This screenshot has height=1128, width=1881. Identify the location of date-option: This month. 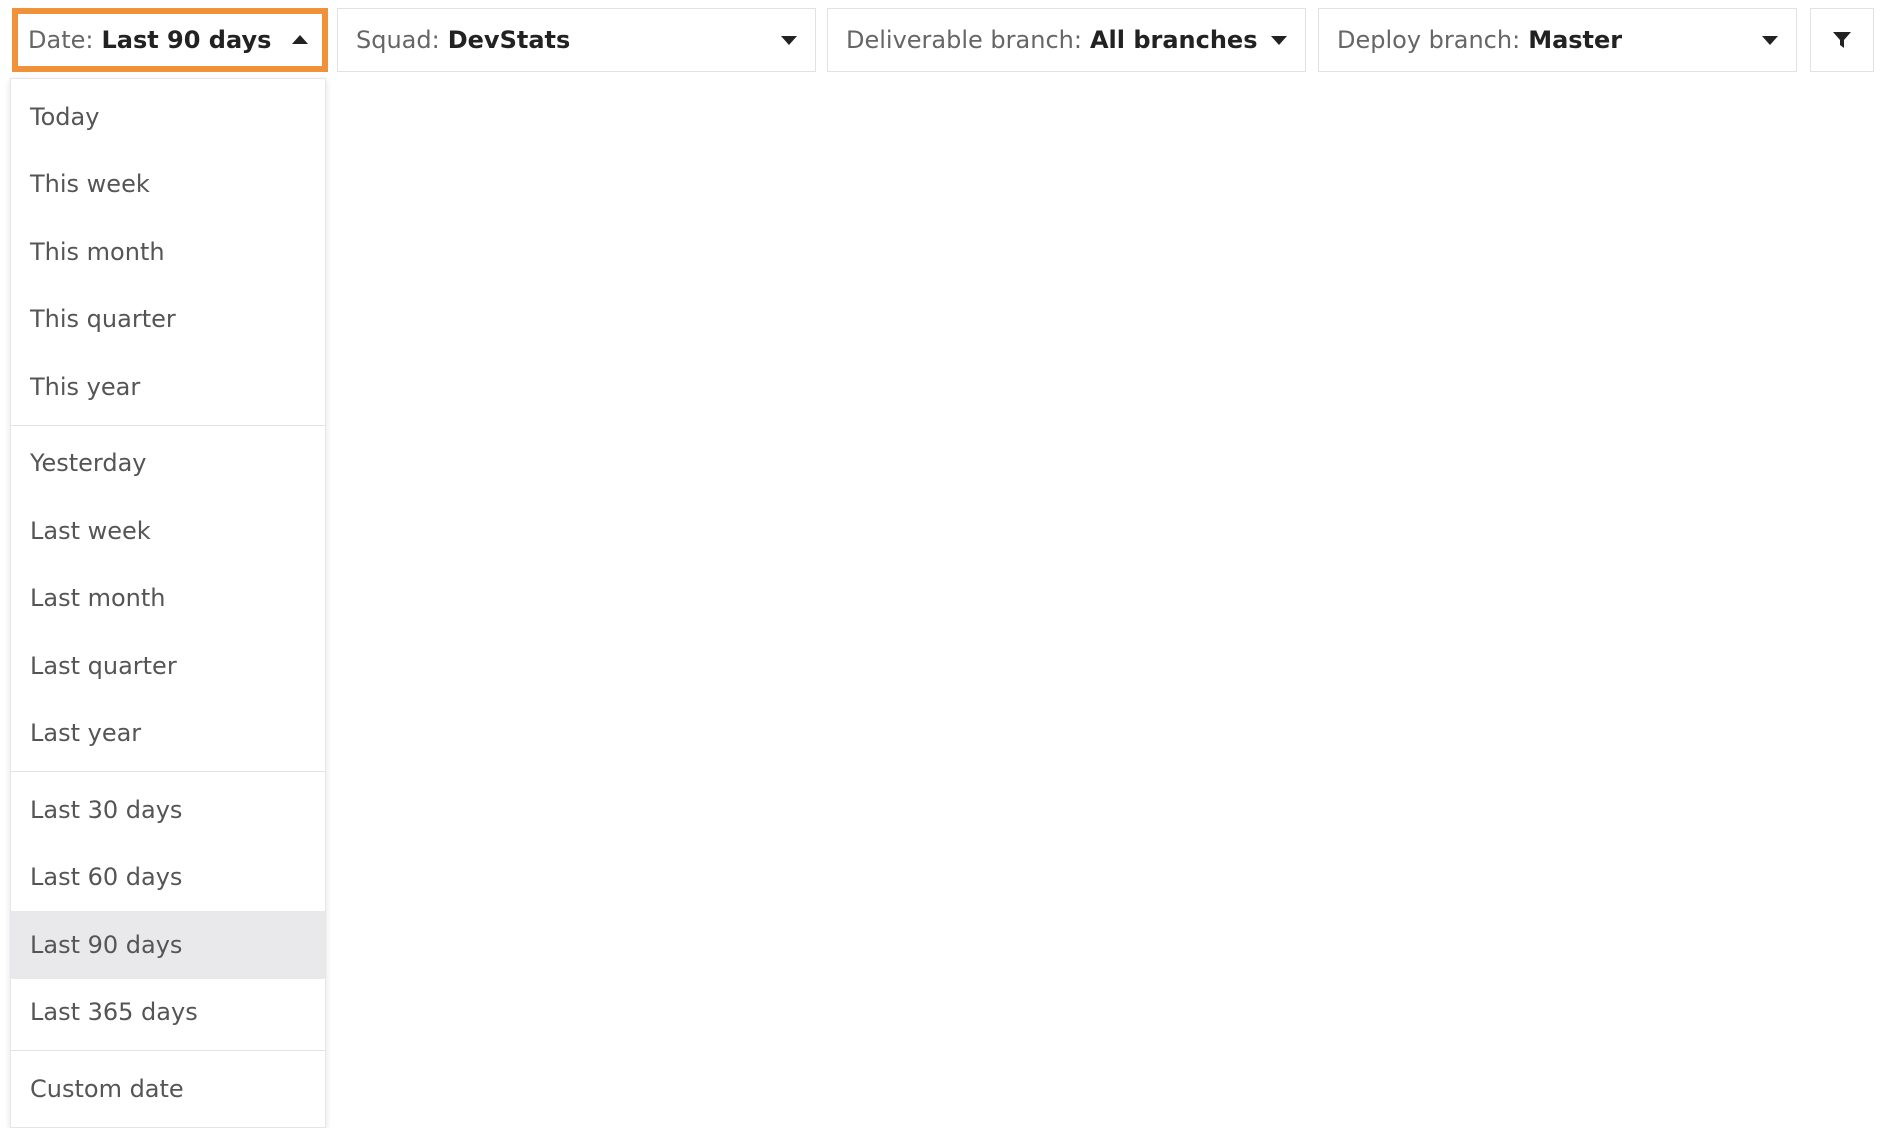
(168, 252).